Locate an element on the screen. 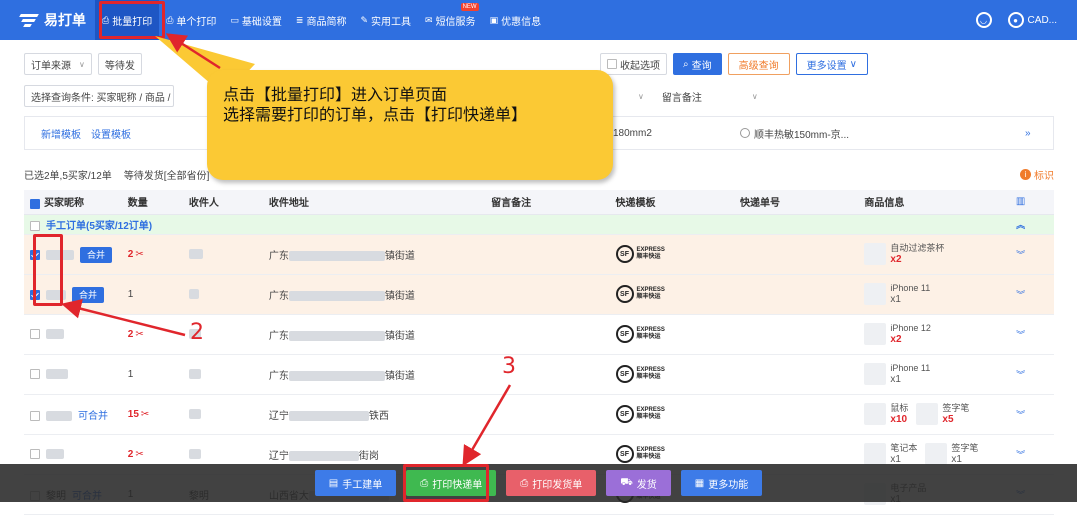 The image size is (1077, 515). callout-line-1: 点击【批量打印】进入订单页面 is located at coordinates (335, 95).